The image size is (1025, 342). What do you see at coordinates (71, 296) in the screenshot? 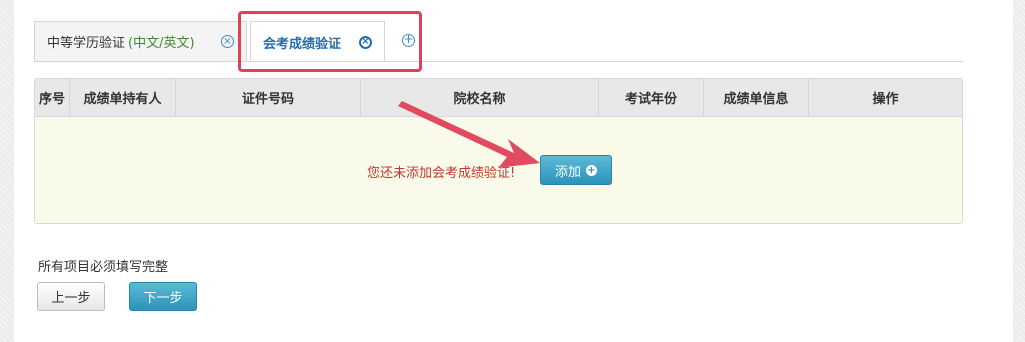
I see `prev-step-button: 上一步` at bounding box center [71, 296].